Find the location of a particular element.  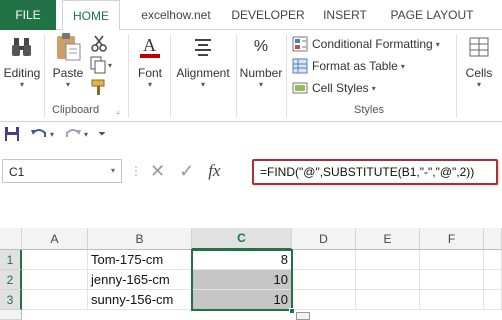

cell-a1 is located at coordinates (55, 260).